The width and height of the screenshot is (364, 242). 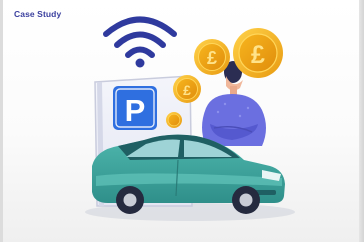 What do you see at coordinates (174, 120) in the screenshot?
I see `coin-tiny` at bounding box center [174, 120].